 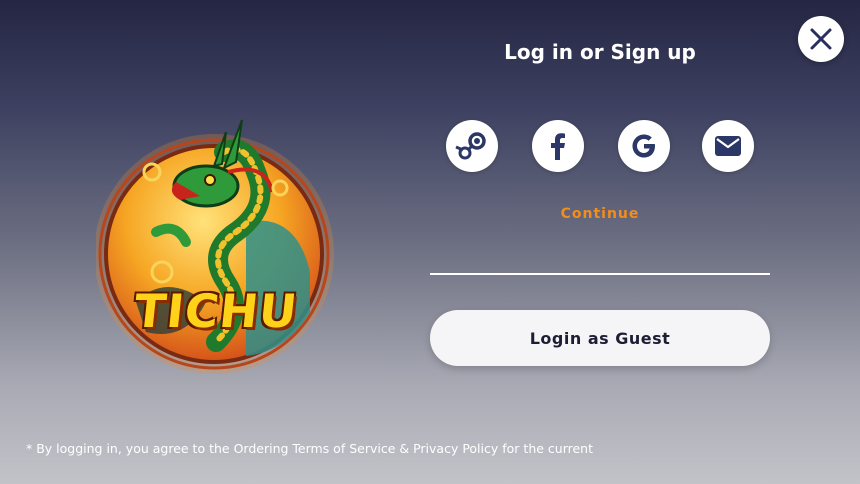 I want to click on email-login-button, so click(x=728, y=146).